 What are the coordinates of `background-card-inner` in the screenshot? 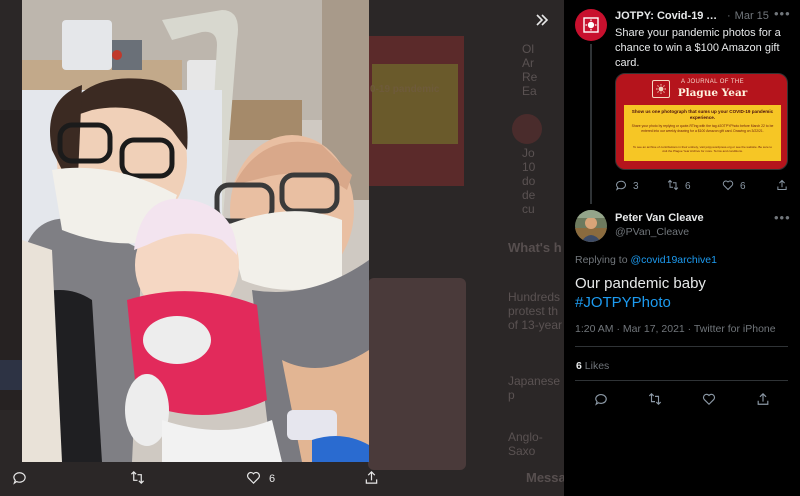 It's located at (415, 104).